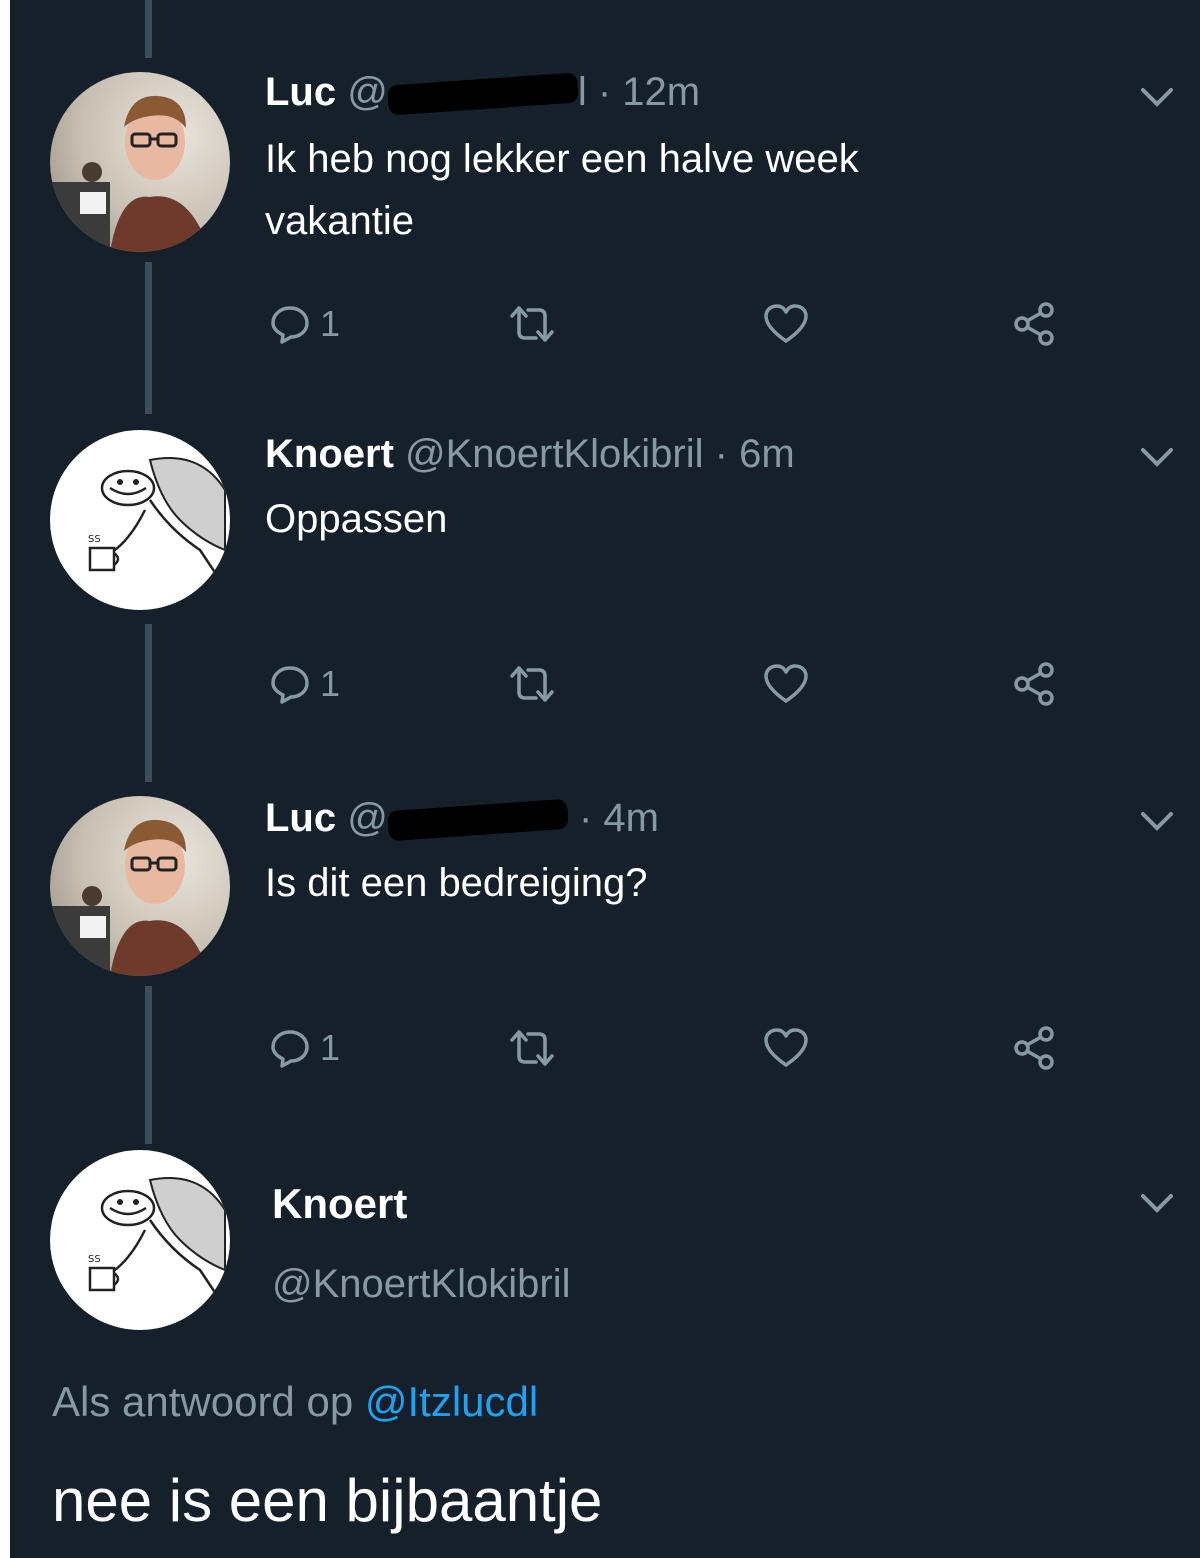 Image resolution: width=1200 pixels, height=1558 pixels. I want to click on reply-mention-link: @Itzlucdl, so click(451, 1401).